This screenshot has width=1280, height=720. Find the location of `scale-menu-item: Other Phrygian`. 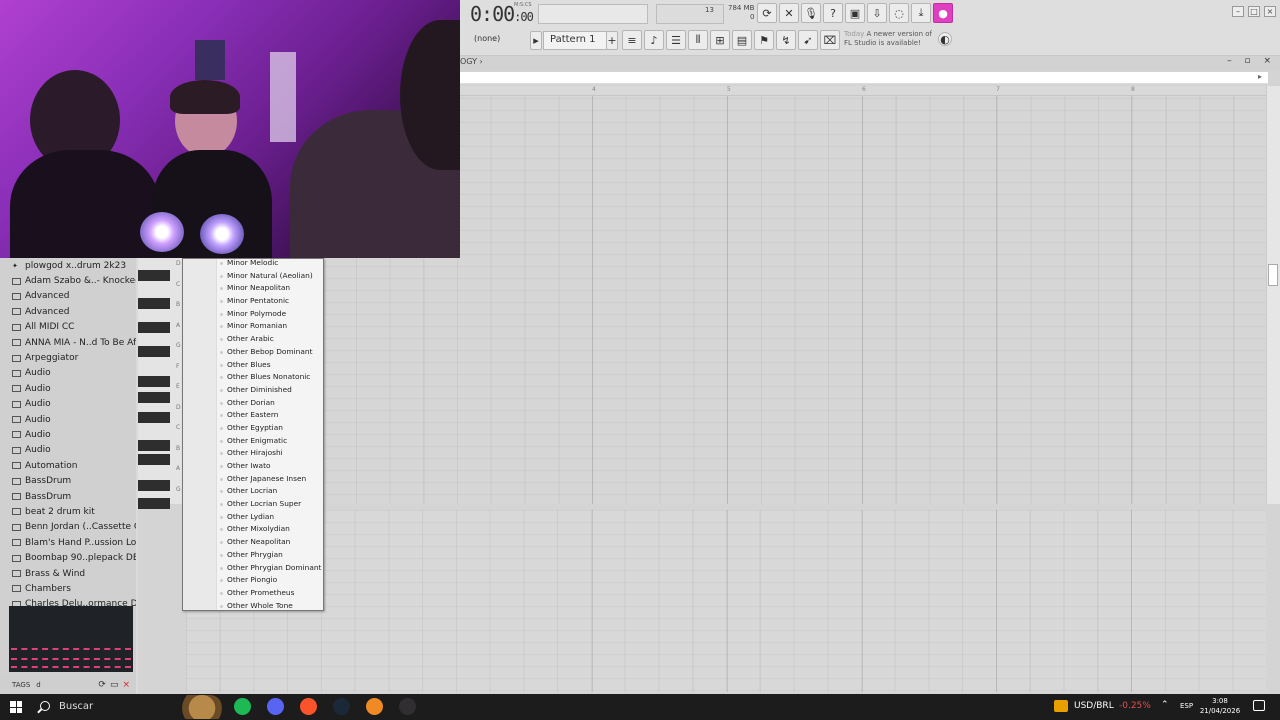

scale-menu-item: Other Phrygian is located at coordinates (270, 555).